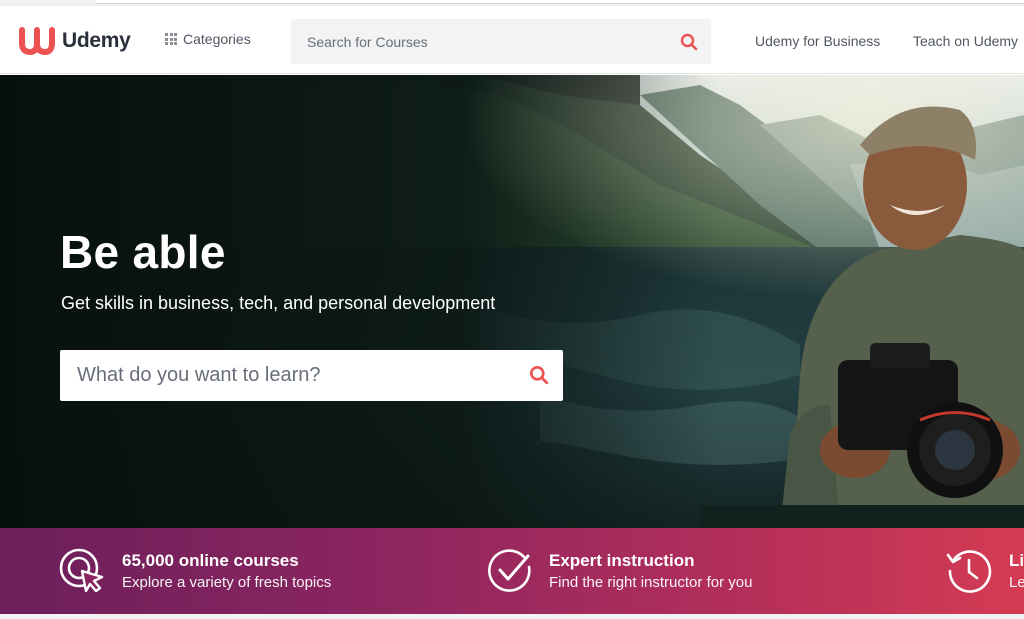 The image size is (1024, 619). I want to click on feature-subtitle: Find the right instructor for you, so click(651, 582).